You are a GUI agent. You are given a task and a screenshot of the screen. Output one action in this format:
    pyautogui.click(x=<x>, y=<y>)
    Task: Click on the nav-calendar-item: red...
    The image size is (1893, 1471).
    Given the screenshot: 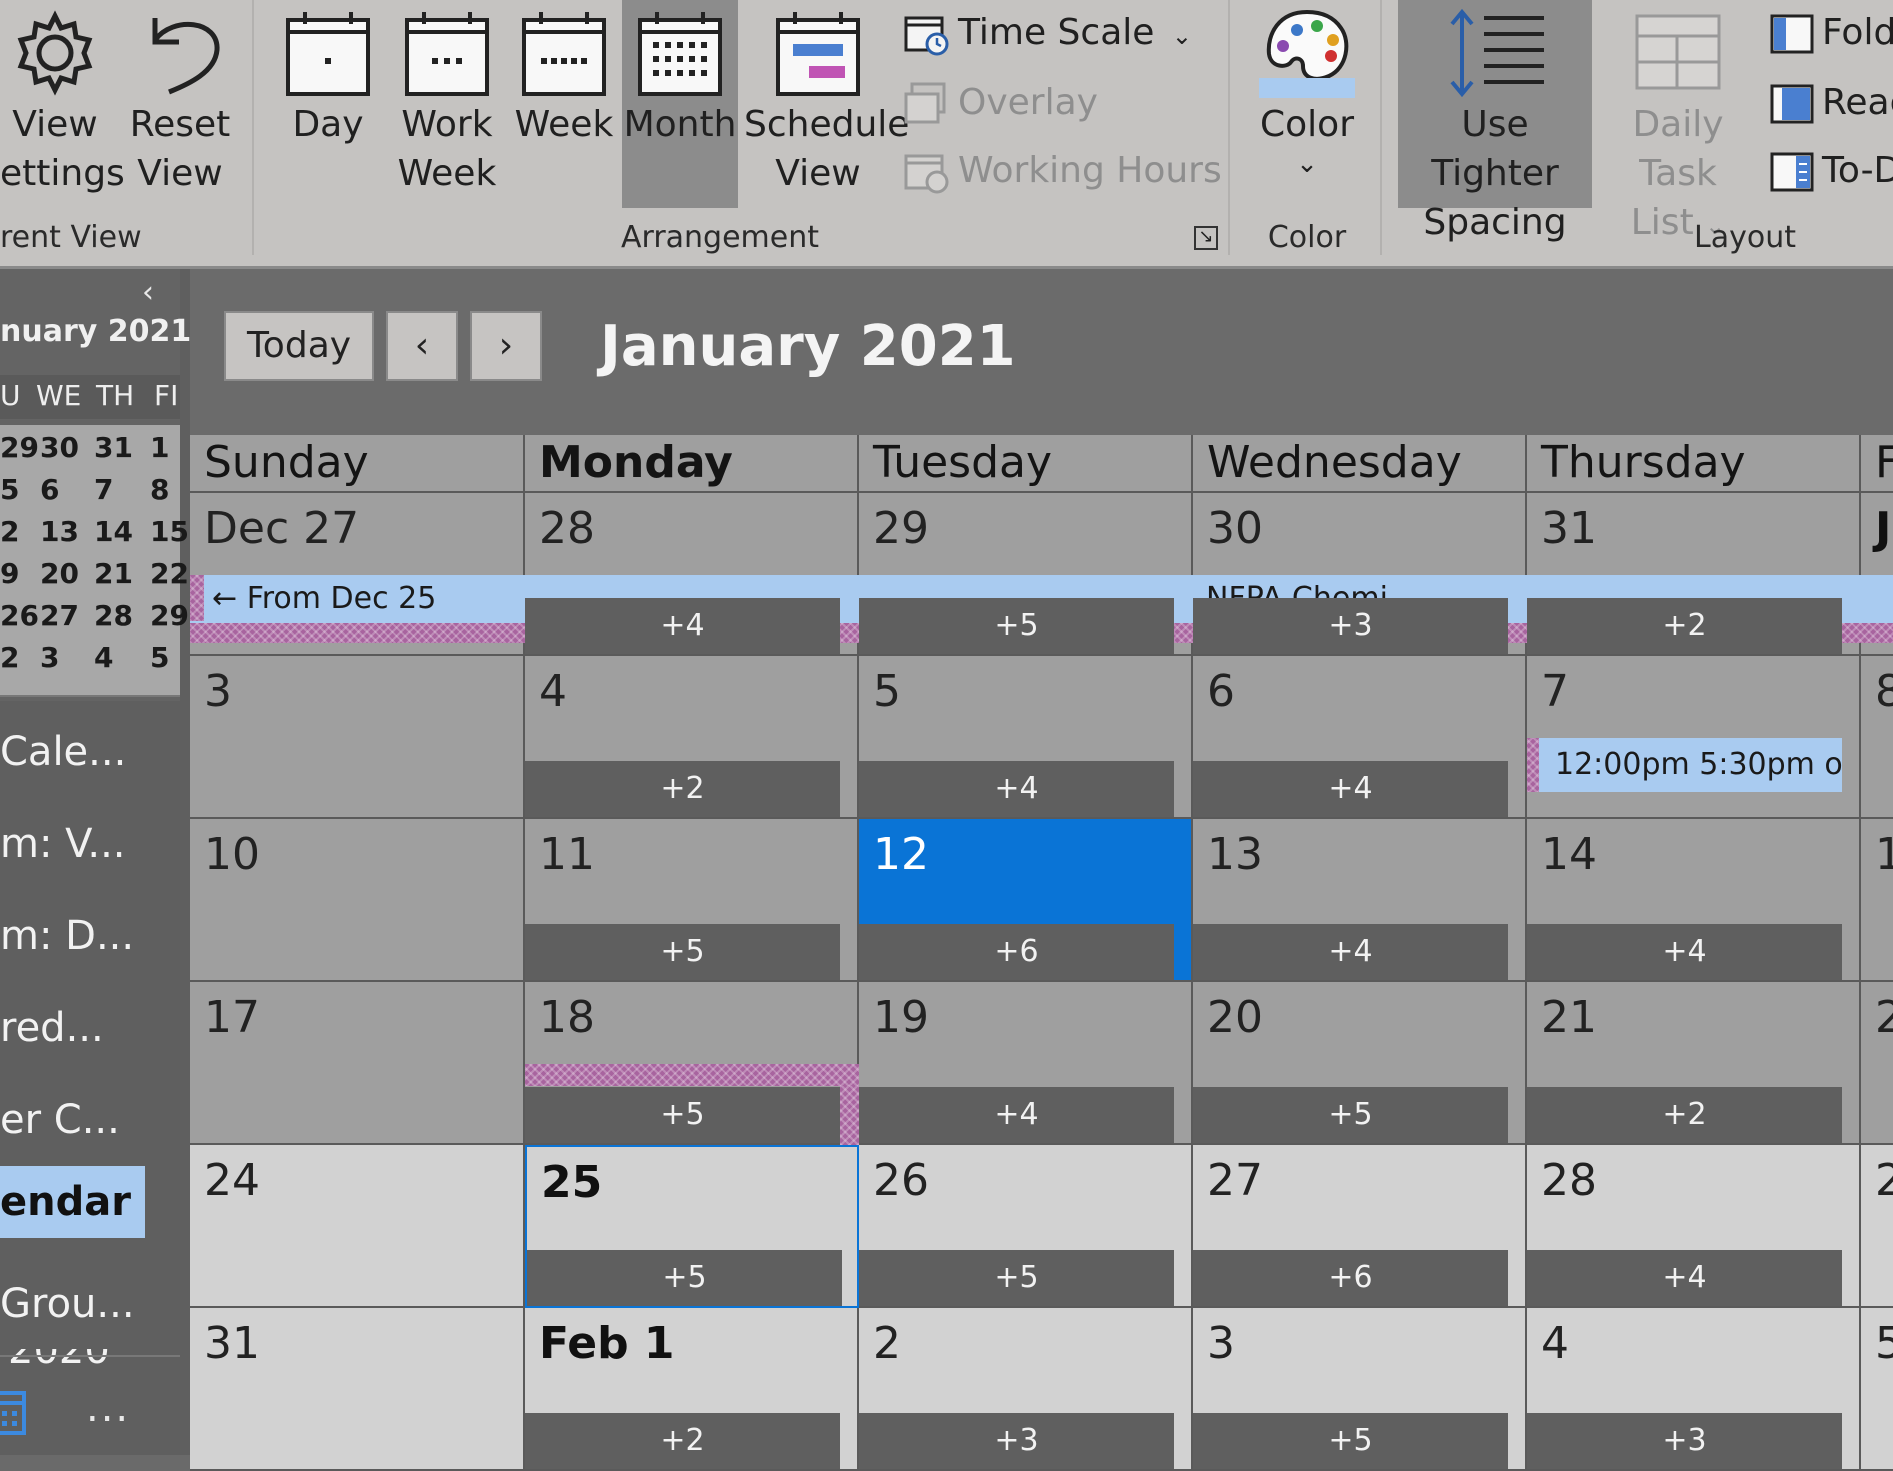 What is the action you would take?
    pyautogui.click(x=52, y=1028)
    